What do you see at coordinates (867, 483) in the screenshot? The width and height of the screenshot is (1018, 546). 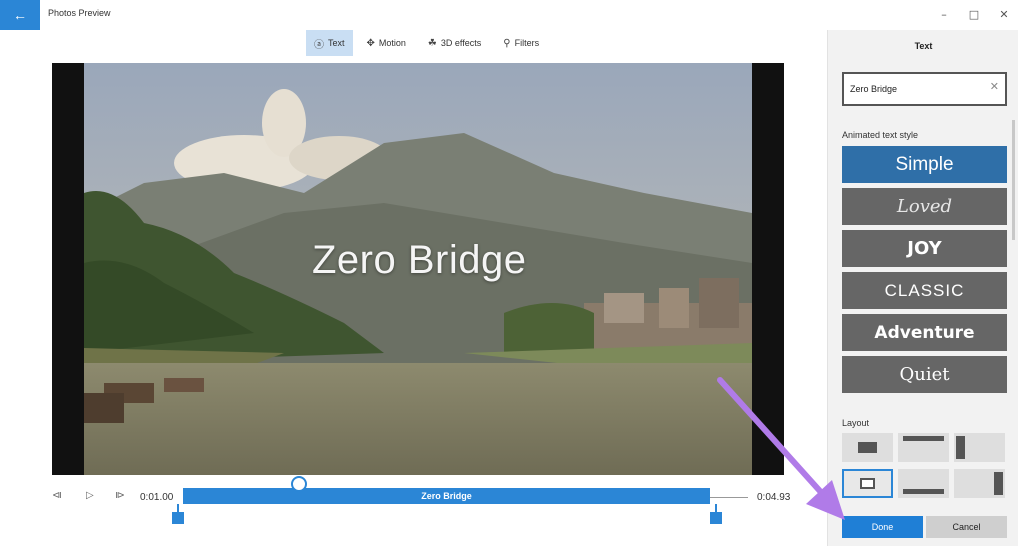 I see `layout-center-box` at bounding box center [867, 483].